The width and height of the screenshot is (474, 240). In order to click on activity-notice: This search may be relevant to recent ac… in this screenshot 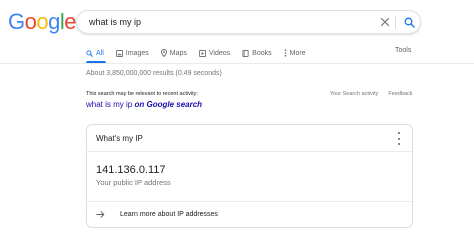, I will do `click(142, 94)`.